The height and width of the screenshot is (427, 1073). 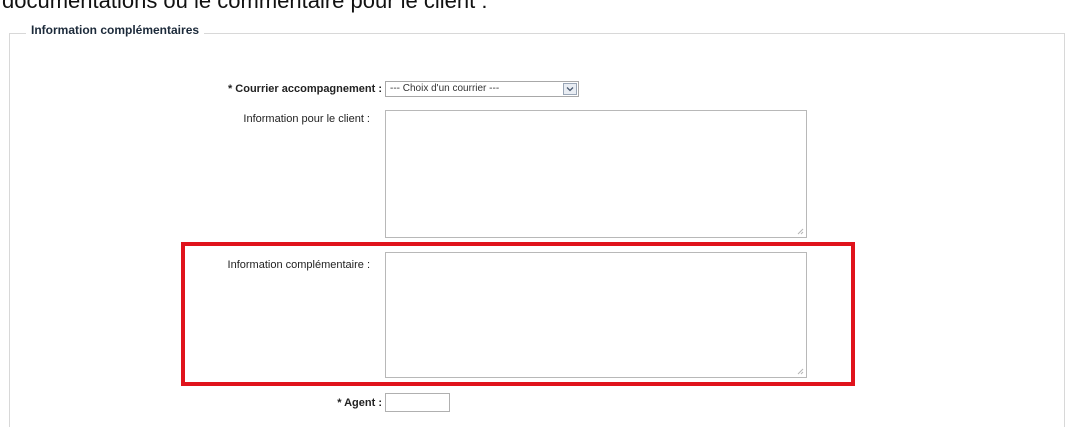 What do you see at coordinates (596, 174) in the screenshot?
I see `info-client-textarea` at bounding box center [596, 174].